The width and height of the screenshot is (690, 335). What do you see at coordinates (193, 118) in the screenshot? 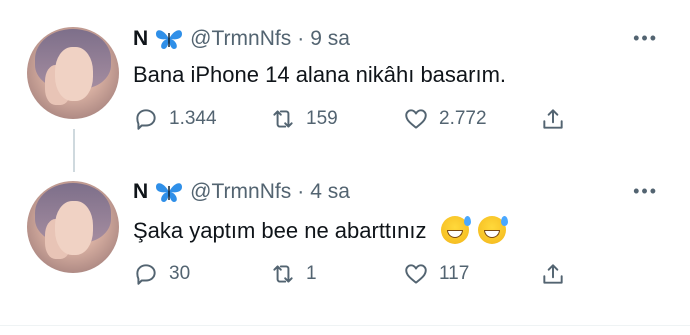
I see `reply-count: 1.344` at bounding box center [193, 118].